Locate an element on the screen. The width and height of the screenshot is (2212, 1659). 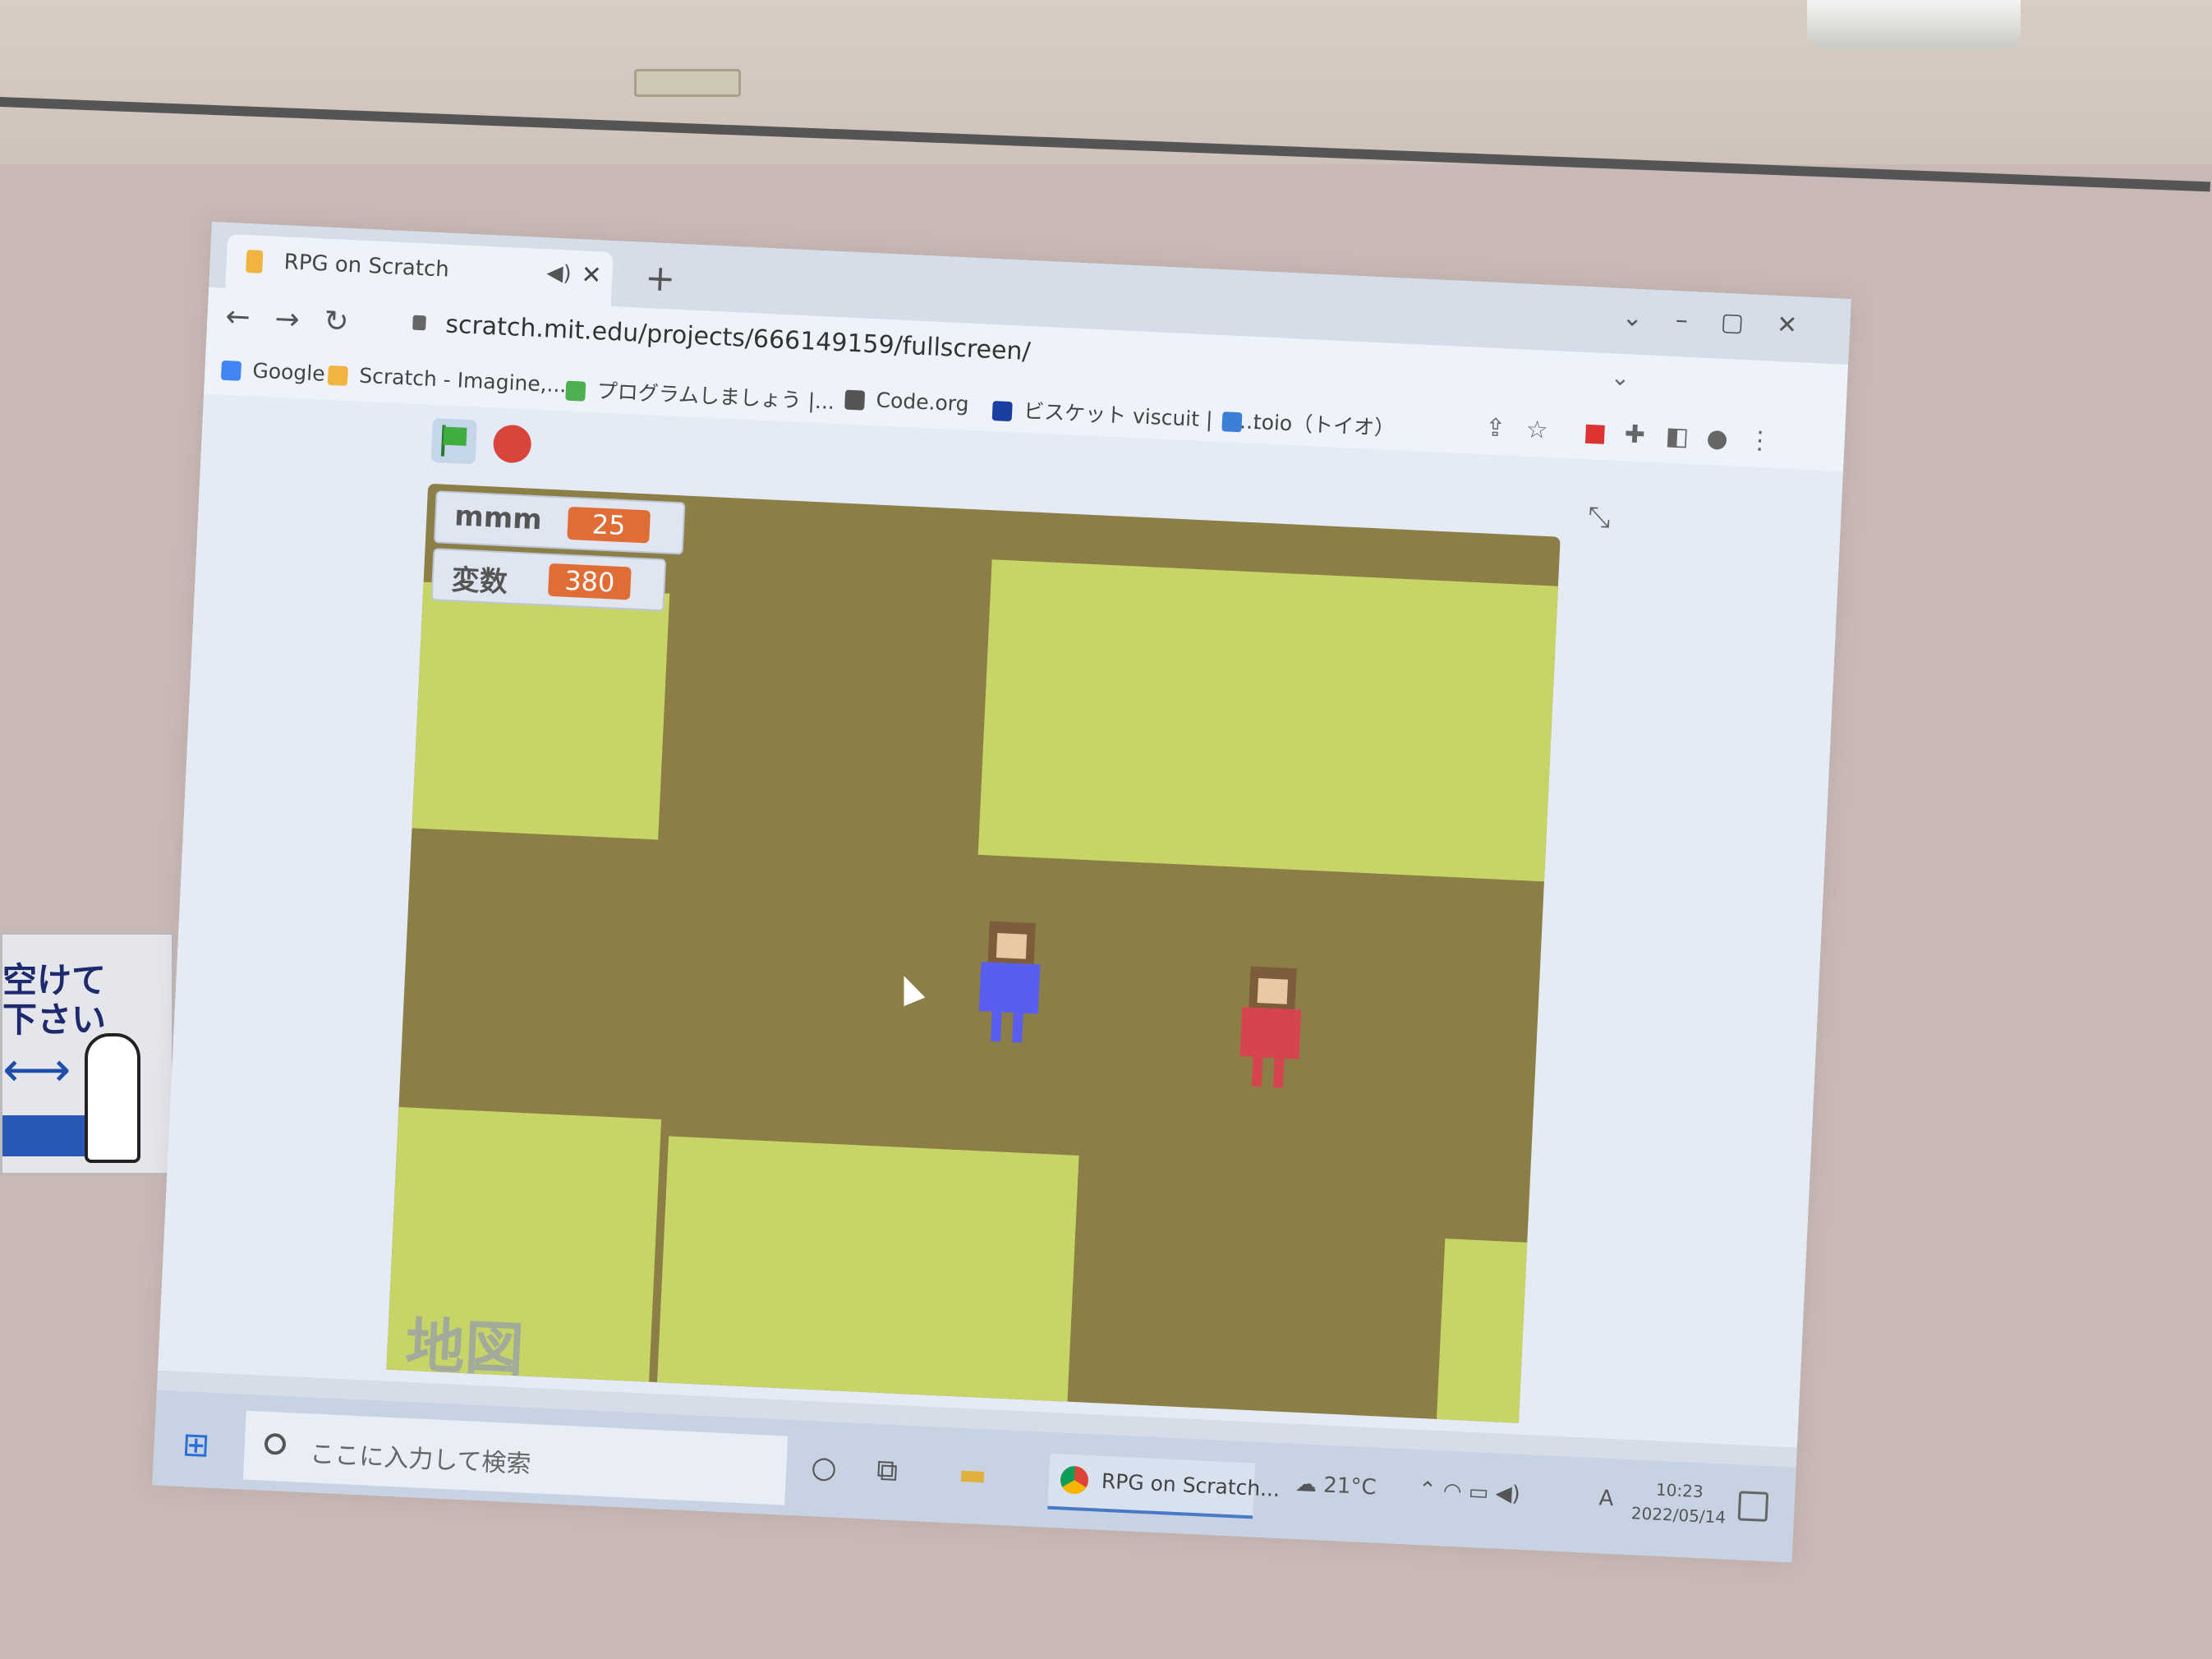
forward-arrow-icon: → is located at coordinates (287, 319).